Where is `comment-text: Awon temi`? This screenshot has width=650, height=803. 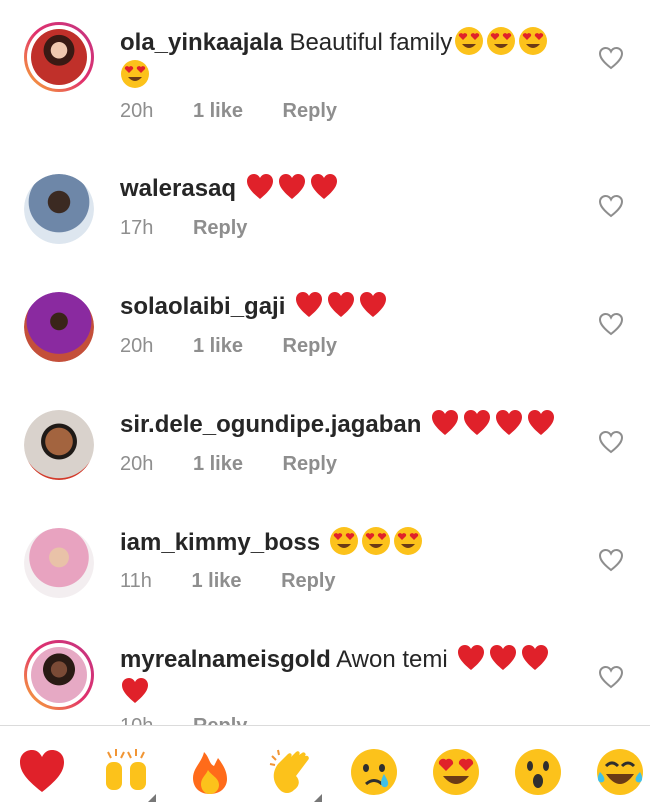 comment-text: Awon temi is located at coordinates (392, 659).